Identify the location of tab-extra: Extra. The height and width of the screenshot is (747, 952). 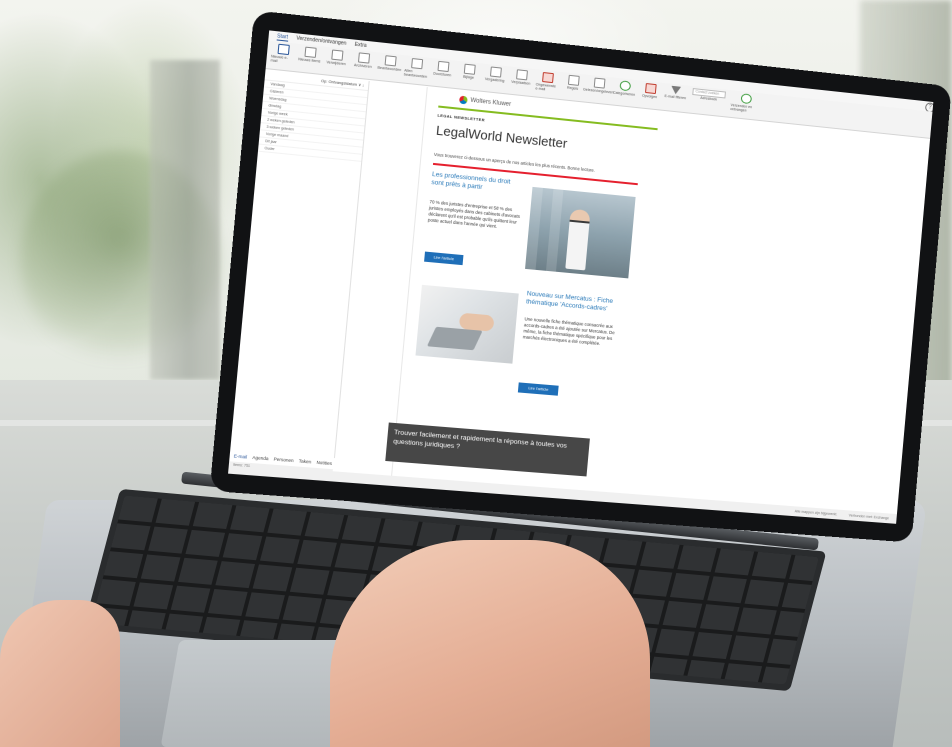
(360, 45).